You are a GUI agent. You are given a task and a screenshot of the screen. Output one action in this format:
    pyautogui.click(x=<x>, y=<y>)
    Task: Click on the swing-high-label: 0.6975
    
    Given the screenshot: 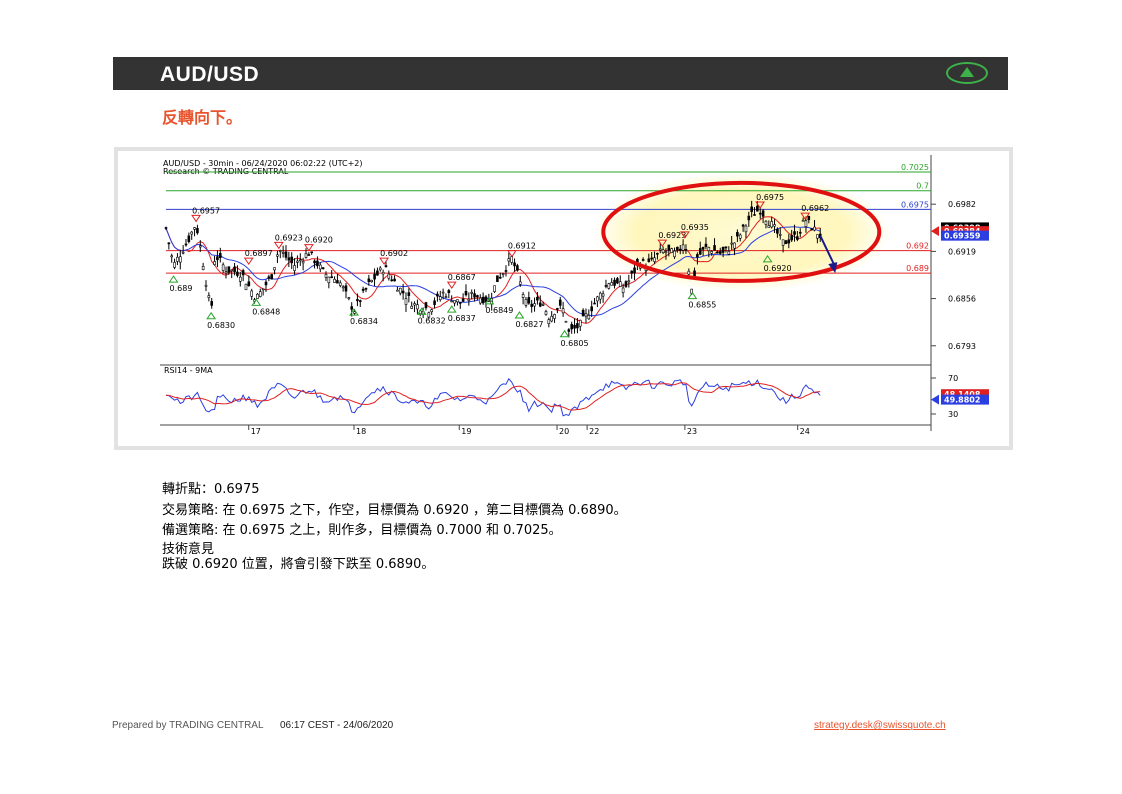 What is the action you would take?
    pyautogui.click(x=770, y=197)
    